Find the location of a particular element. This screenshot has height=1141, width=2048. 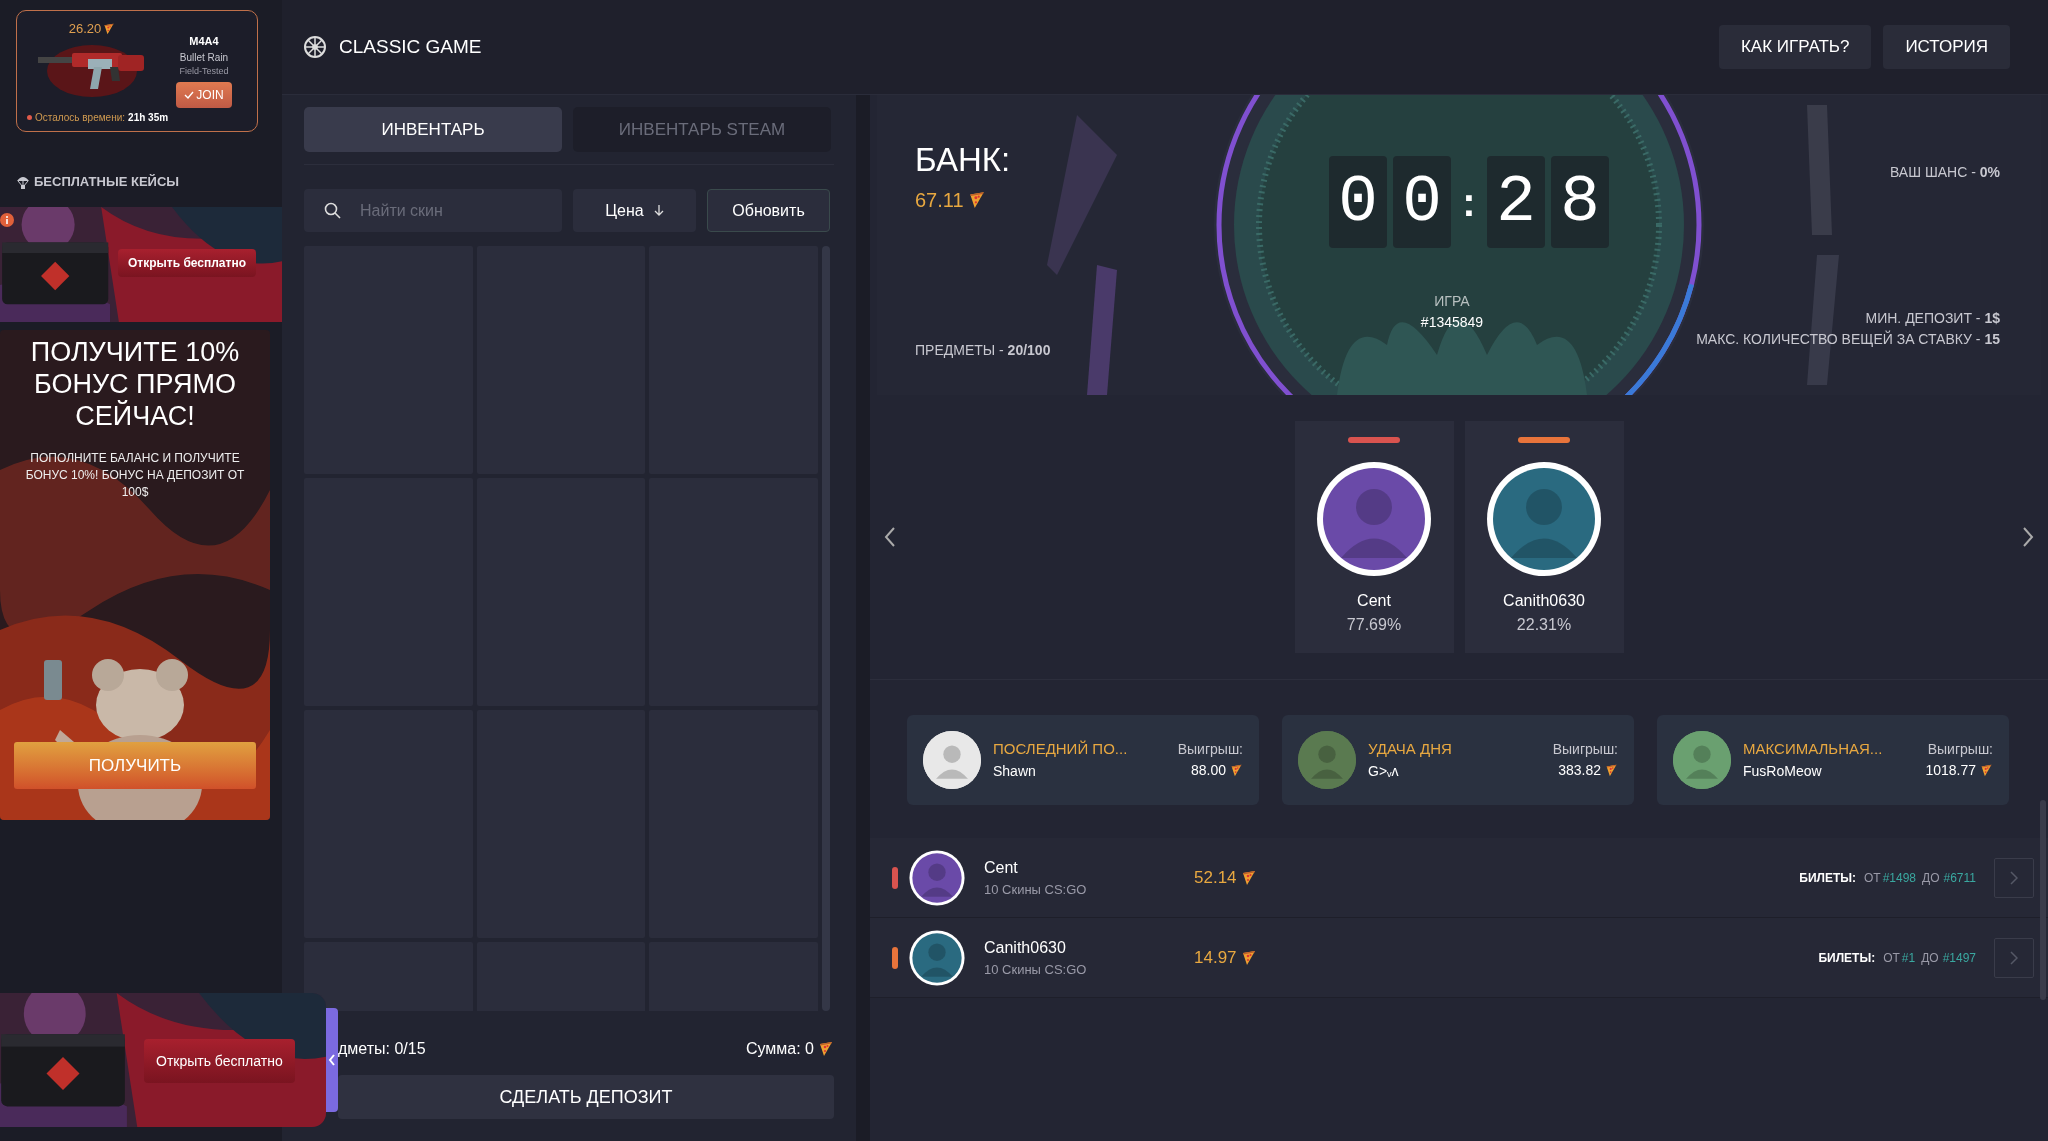

timer-digit: 8 is located at coordinates (1580, 202).